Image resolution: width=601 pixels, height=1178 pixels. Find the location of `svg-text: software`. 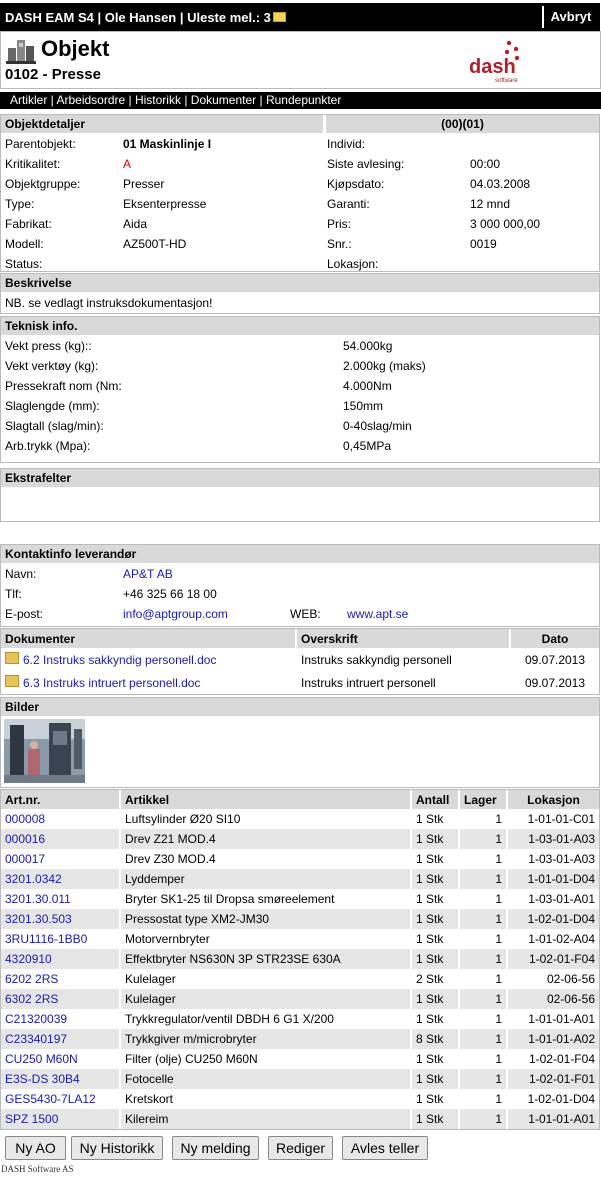

svg-text: software is located at coordinates (506, 81).